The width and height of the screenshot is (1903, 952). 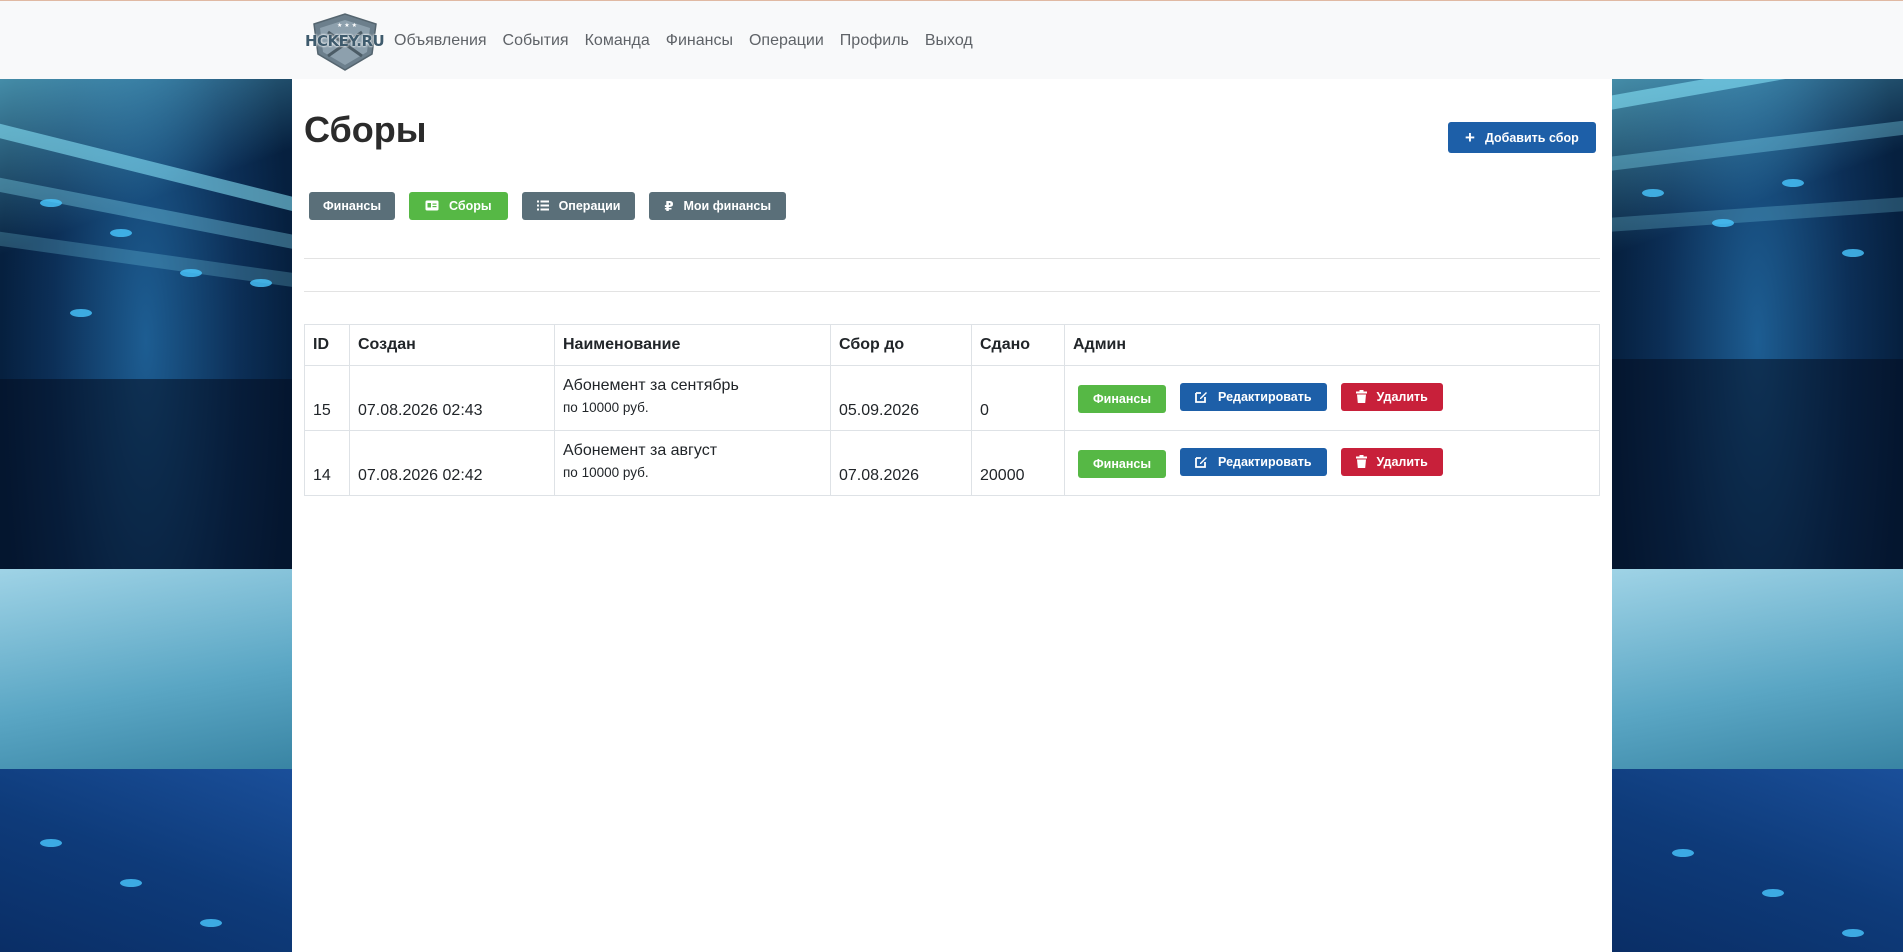 What do you see at coordinates (901, 463) in the screenshot?
I see `cell-due: 07.08.2026` at bounding box center [901, 463].